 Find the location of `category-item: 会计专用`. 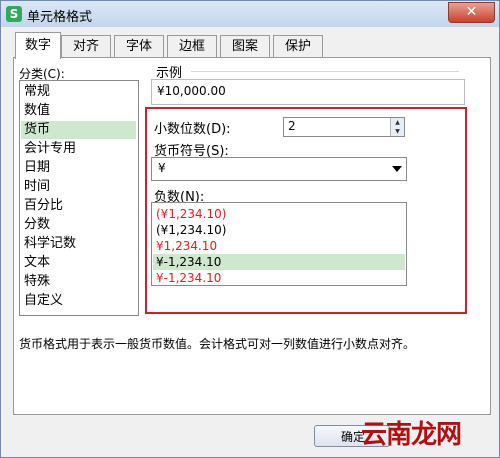

category-item: 会计专用 is located at coordinates (50, 149).